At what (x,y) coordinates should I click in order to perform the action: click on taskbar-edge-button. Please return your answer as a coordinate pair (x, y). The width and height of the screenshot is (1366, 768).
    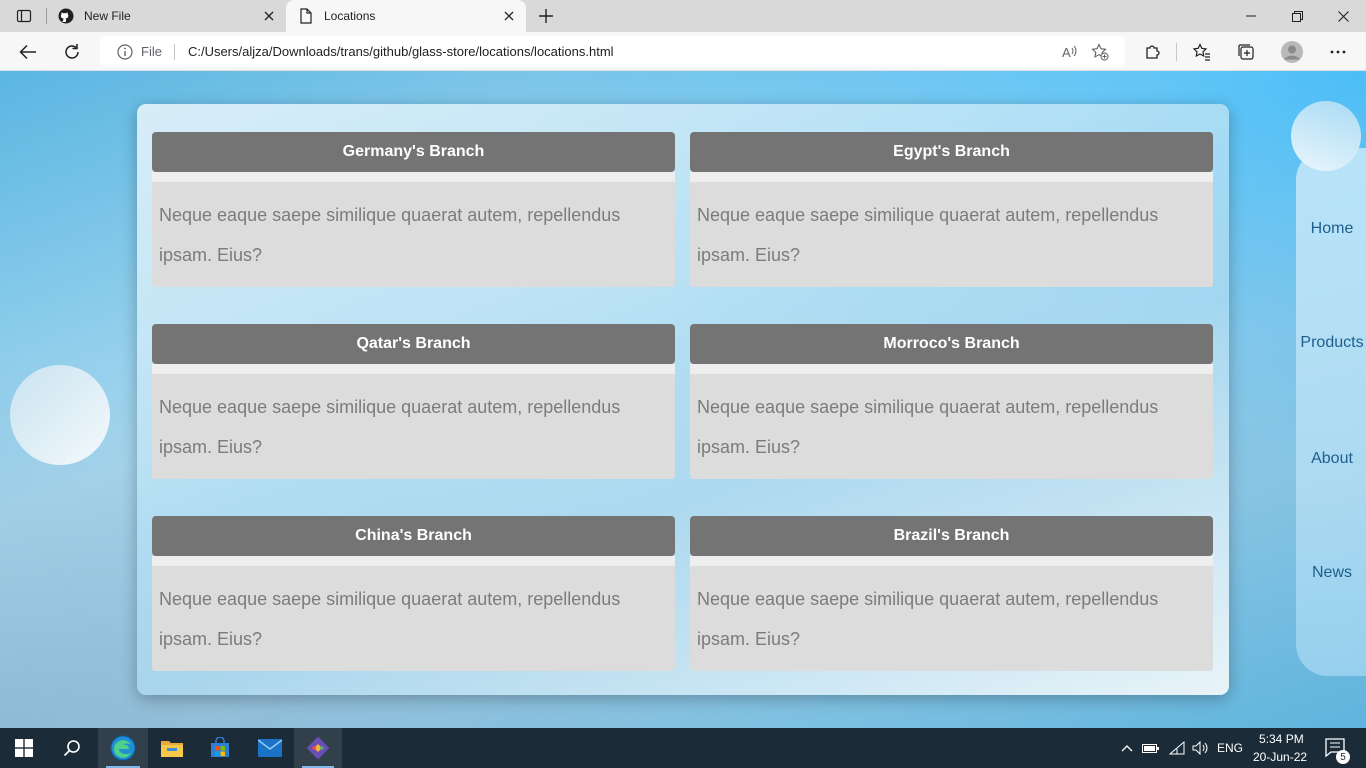
    Looking at the image, I should click on (123, 748).